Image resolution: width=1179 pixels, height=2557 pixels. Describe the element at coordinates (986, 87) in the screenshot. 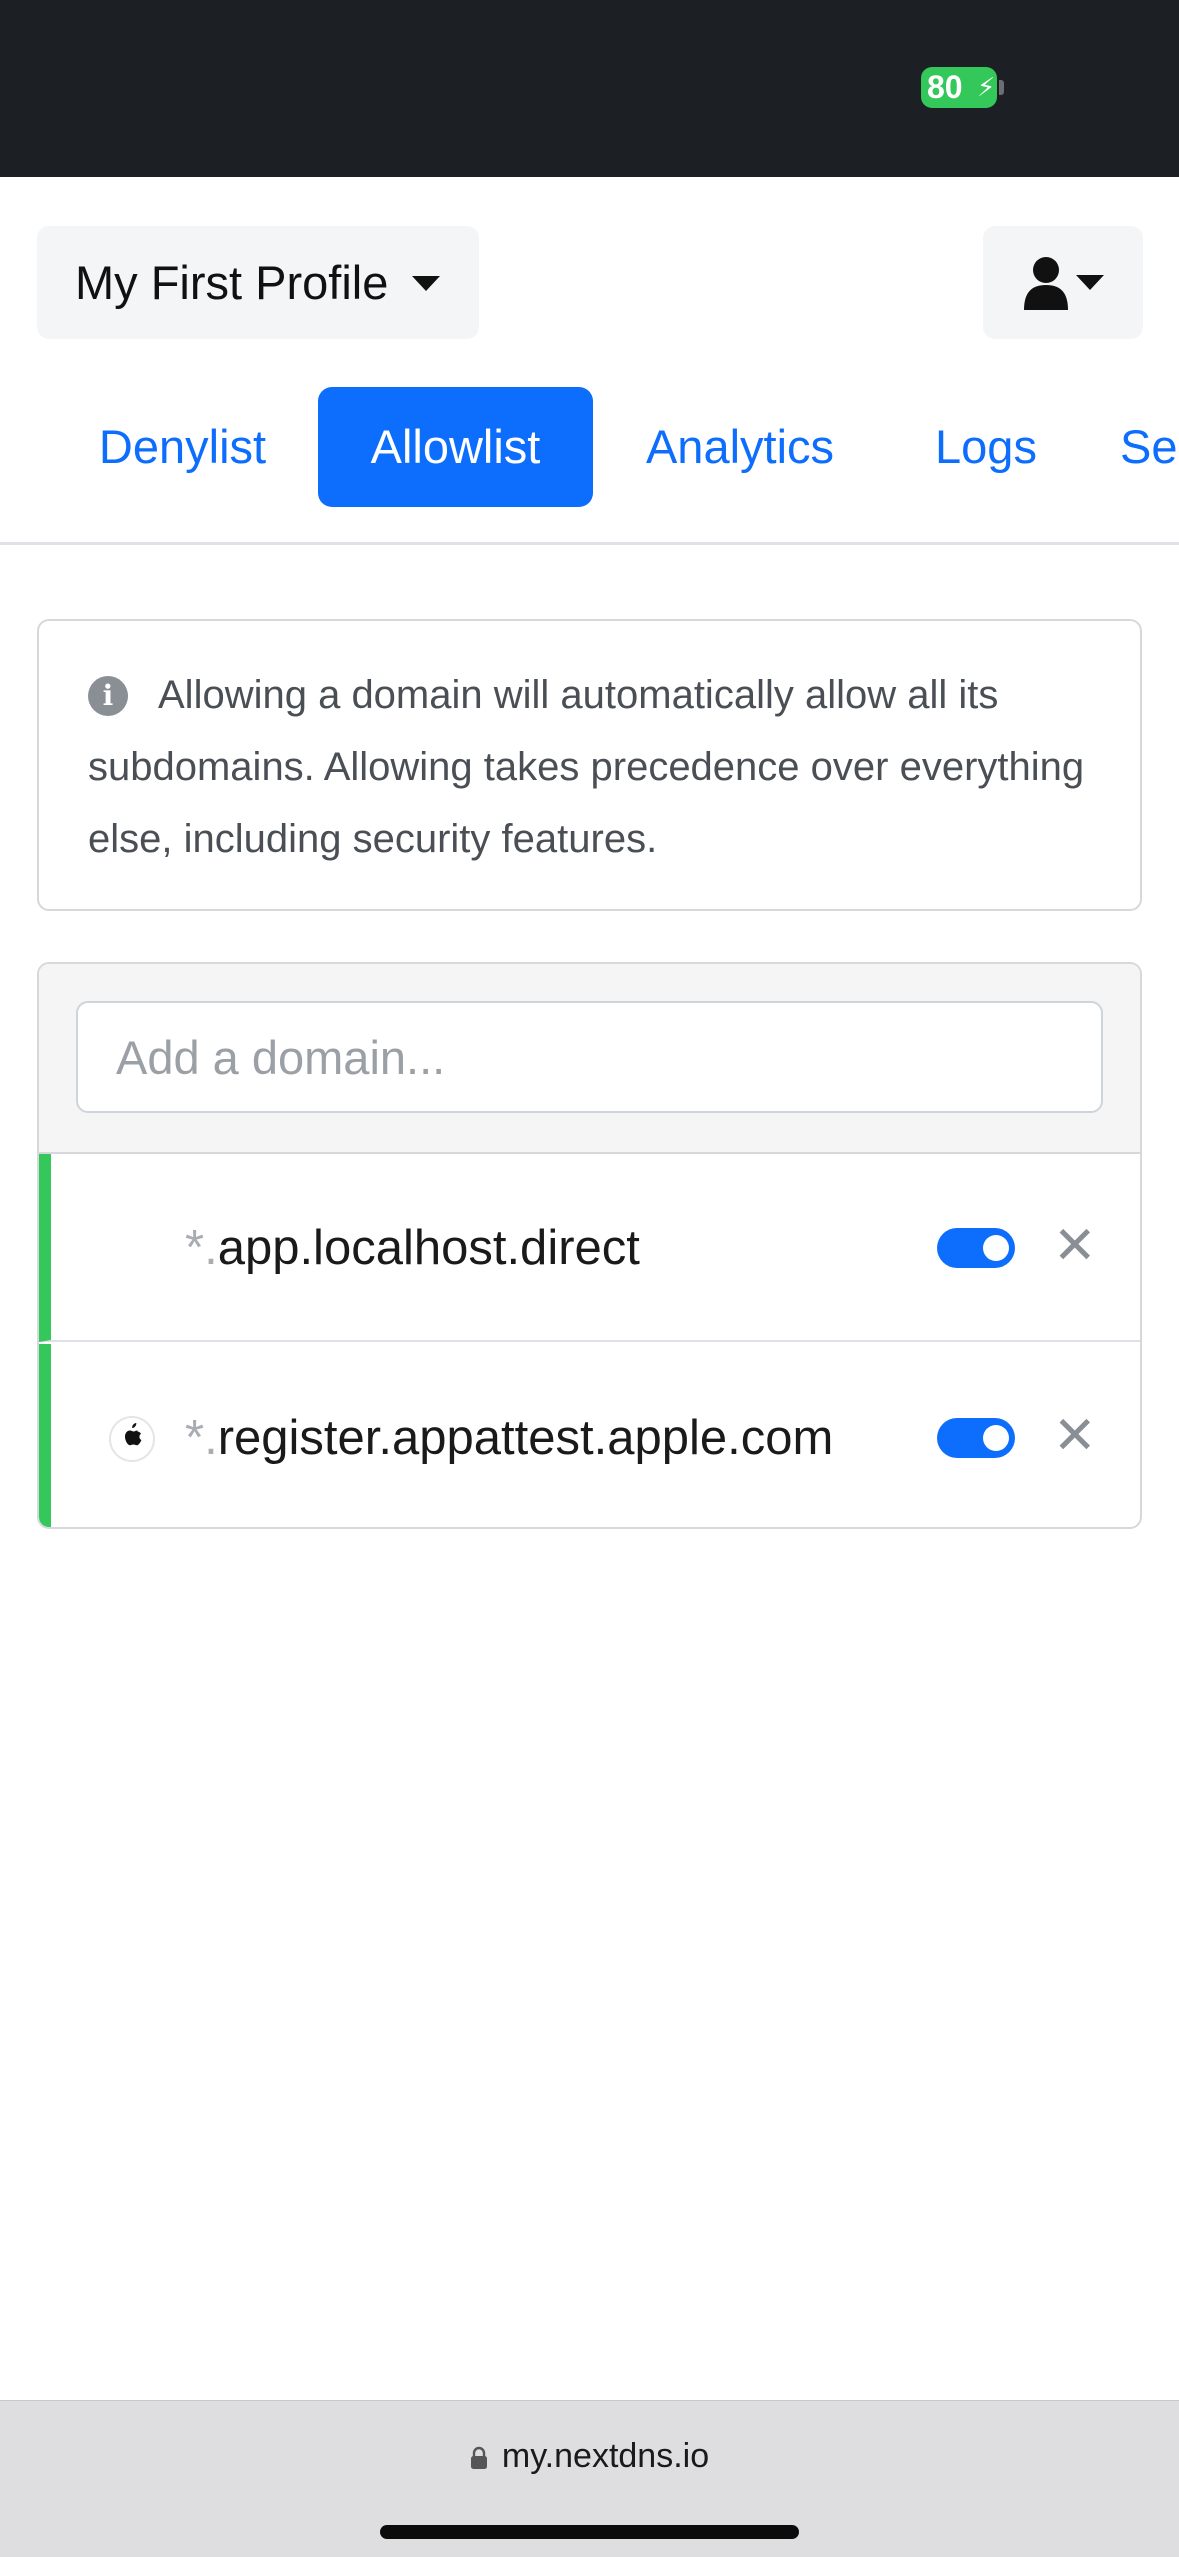

I see `charging-bolt-icon: ⚡` at that location.